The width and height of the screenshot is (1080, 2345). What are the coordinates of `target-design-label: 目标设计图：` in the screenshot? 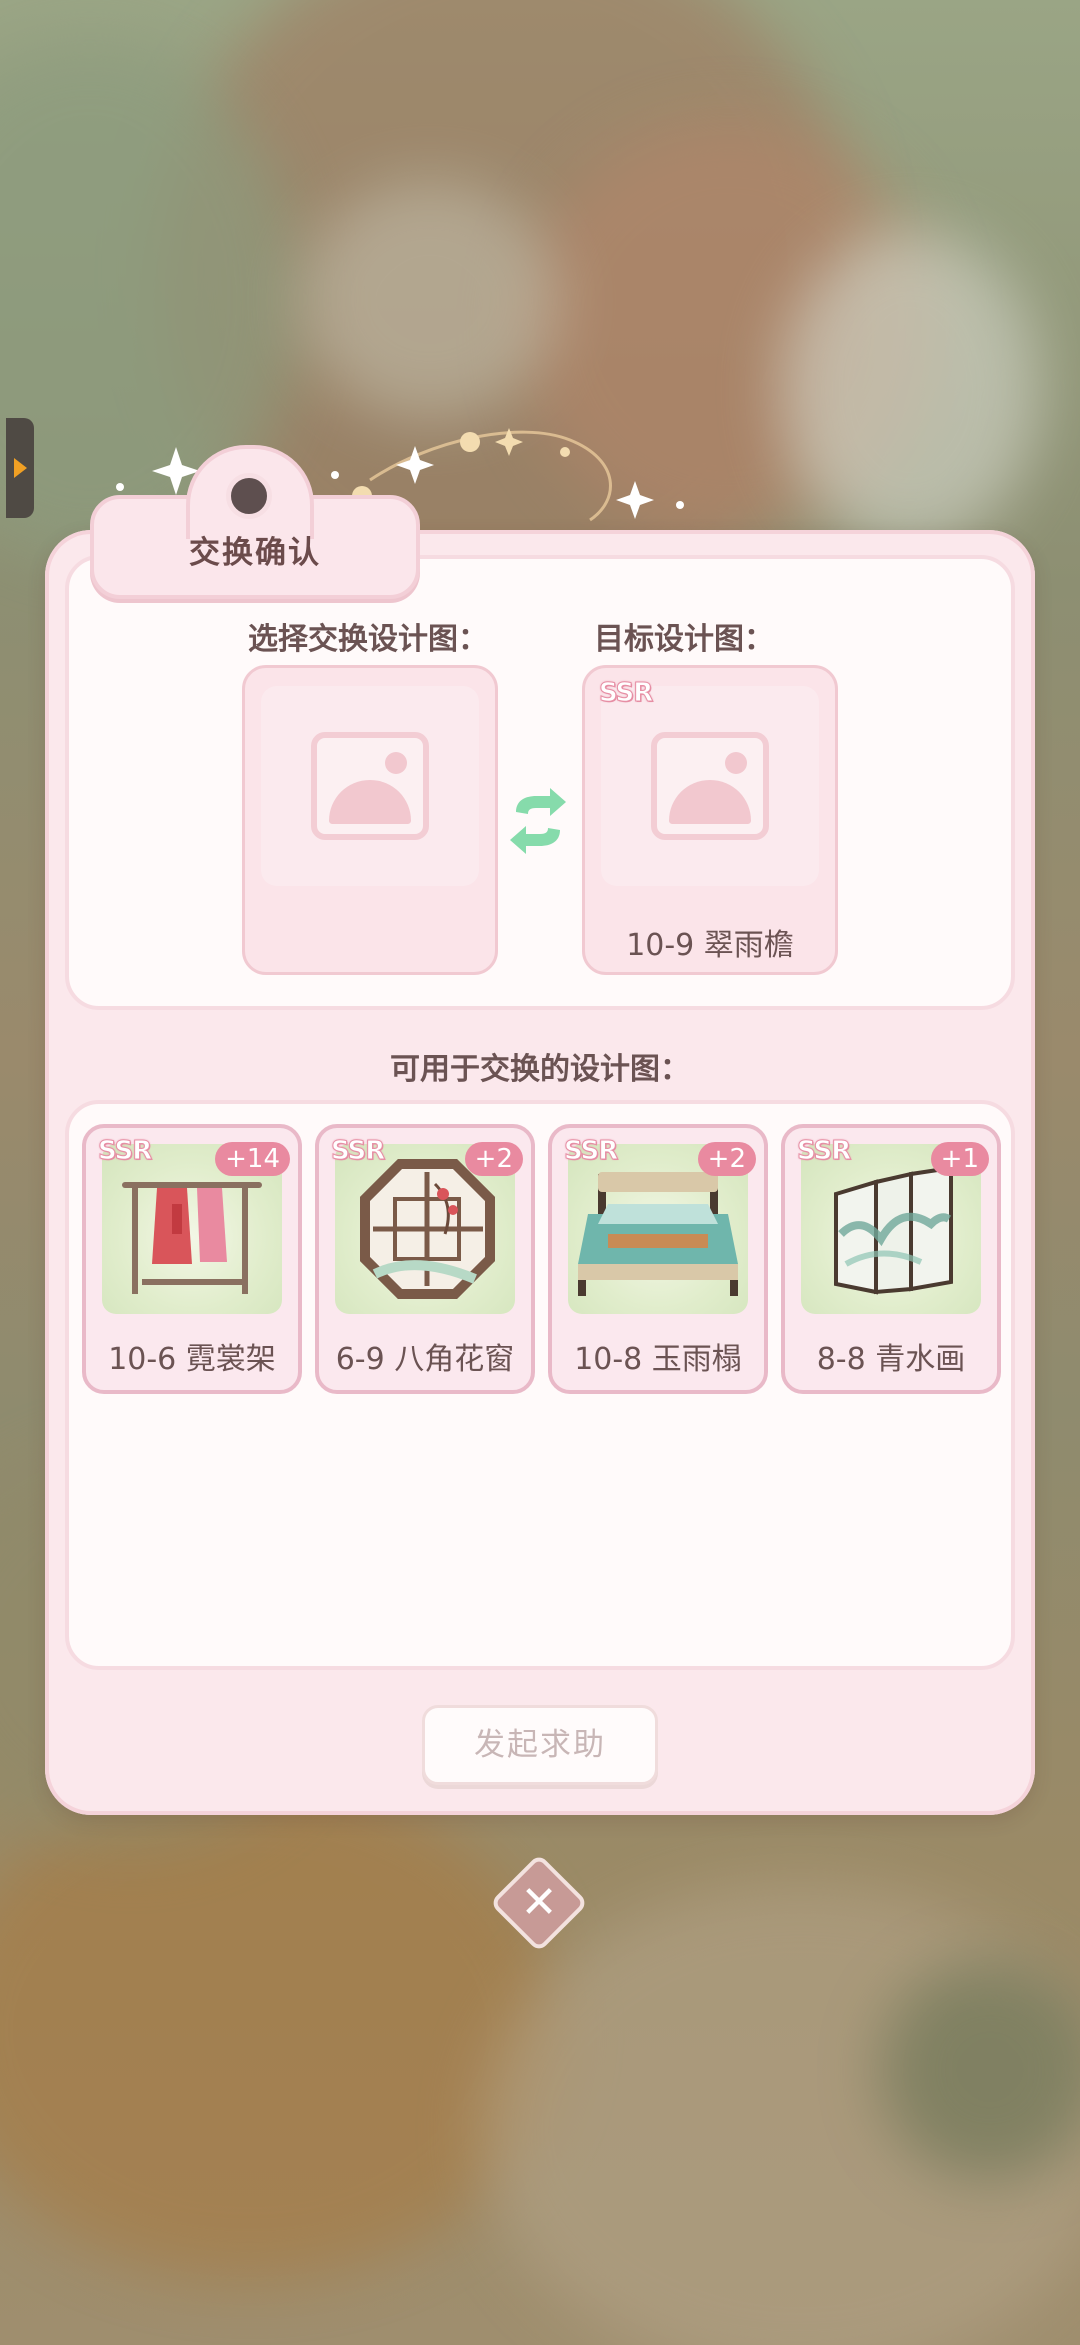 It's located at (684, 639).